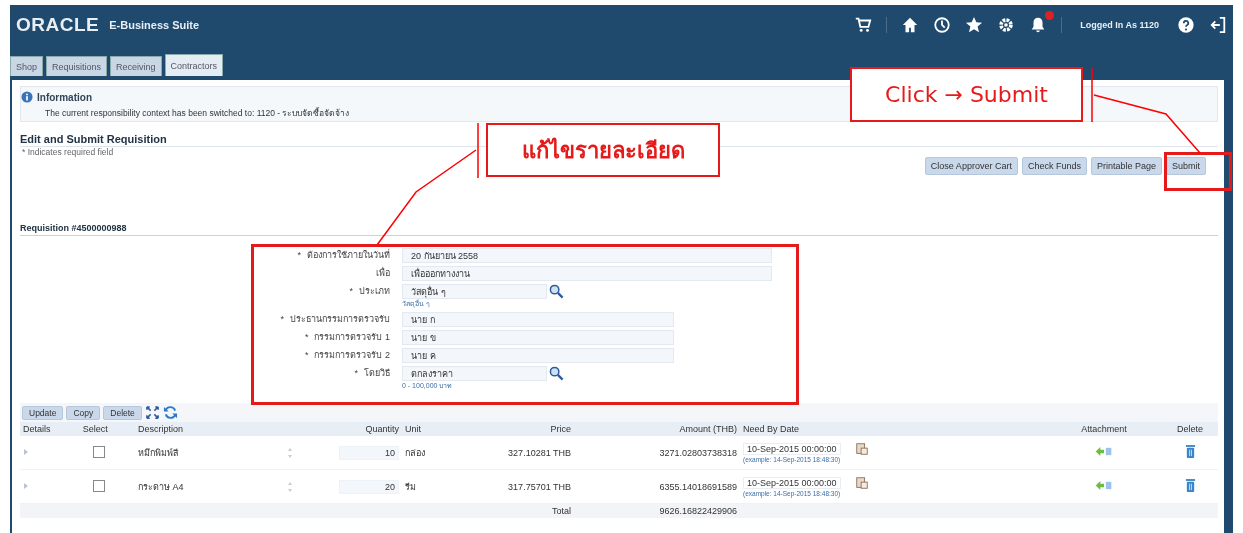 This screenshot has width=1243, height=533. What do you see at coordinates (538, 355) in the screenshot?
I see `input-field: นาย ค` at bounding box center [538, 355].